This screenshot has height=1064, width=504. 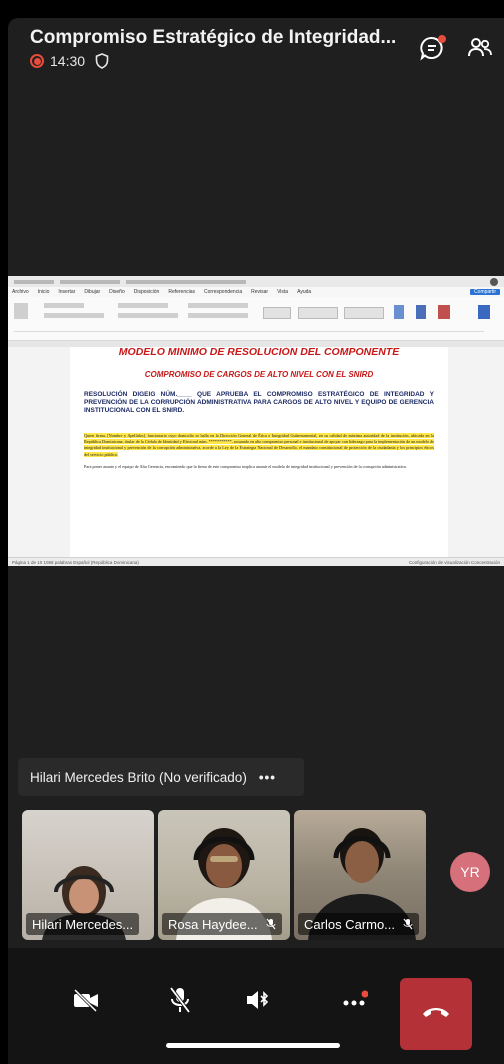 What do you see at coordinates (66, 292) in the screenshot?
I see `menu-insertar: Insertar` at bounding box center [66, 292].